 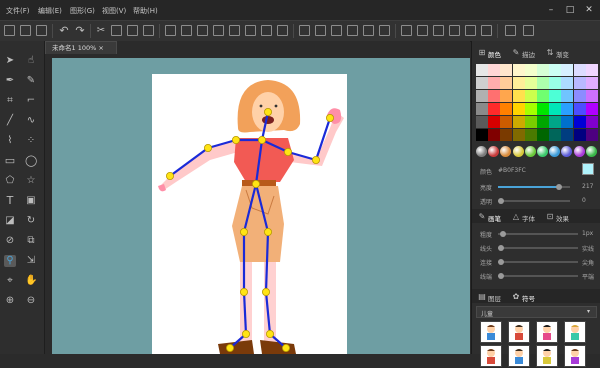 I want to click on tab-effect: 效果, so click(x=562, y=218).